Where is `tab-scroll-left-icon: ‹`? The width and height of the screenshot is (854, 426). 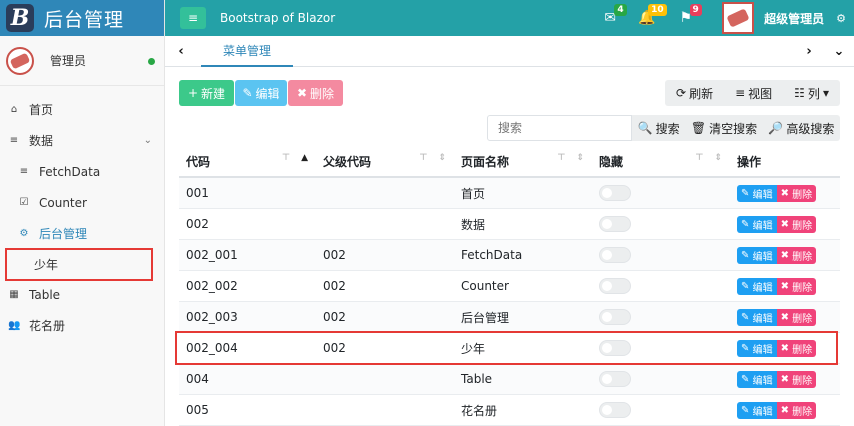 tab-scroll-left-icon: ‹ is located at coordinates (181, 51).